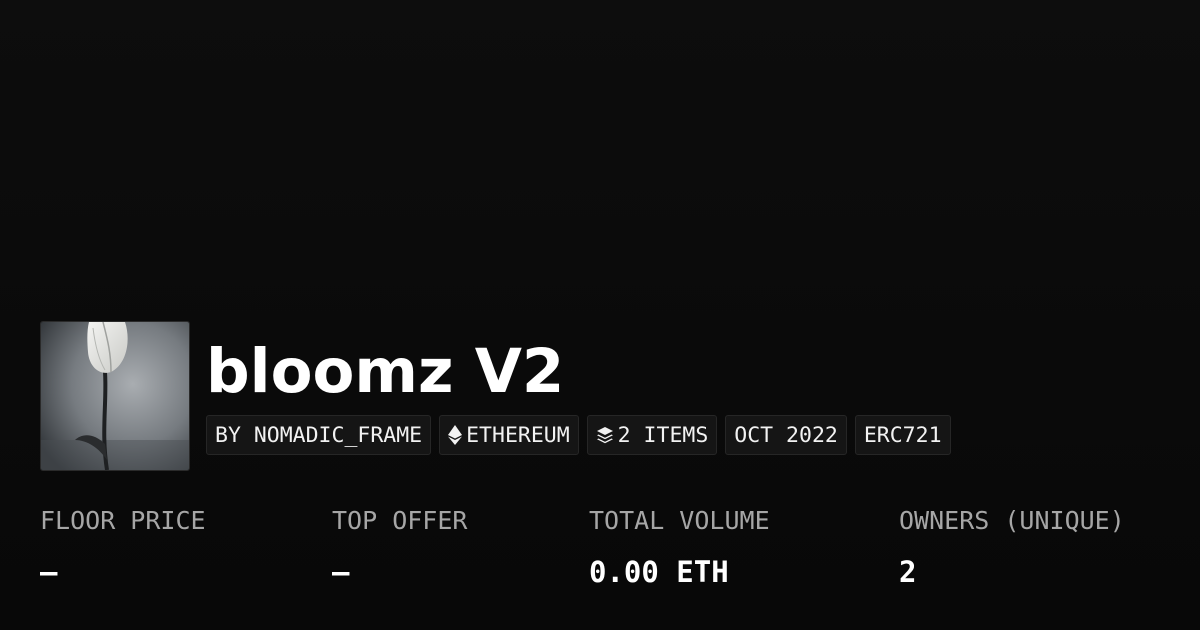  Describe the element at coordinates (1012, 520) in the screenshot. I see `stat-label: OWNERS (UNIQUE)` at that location.